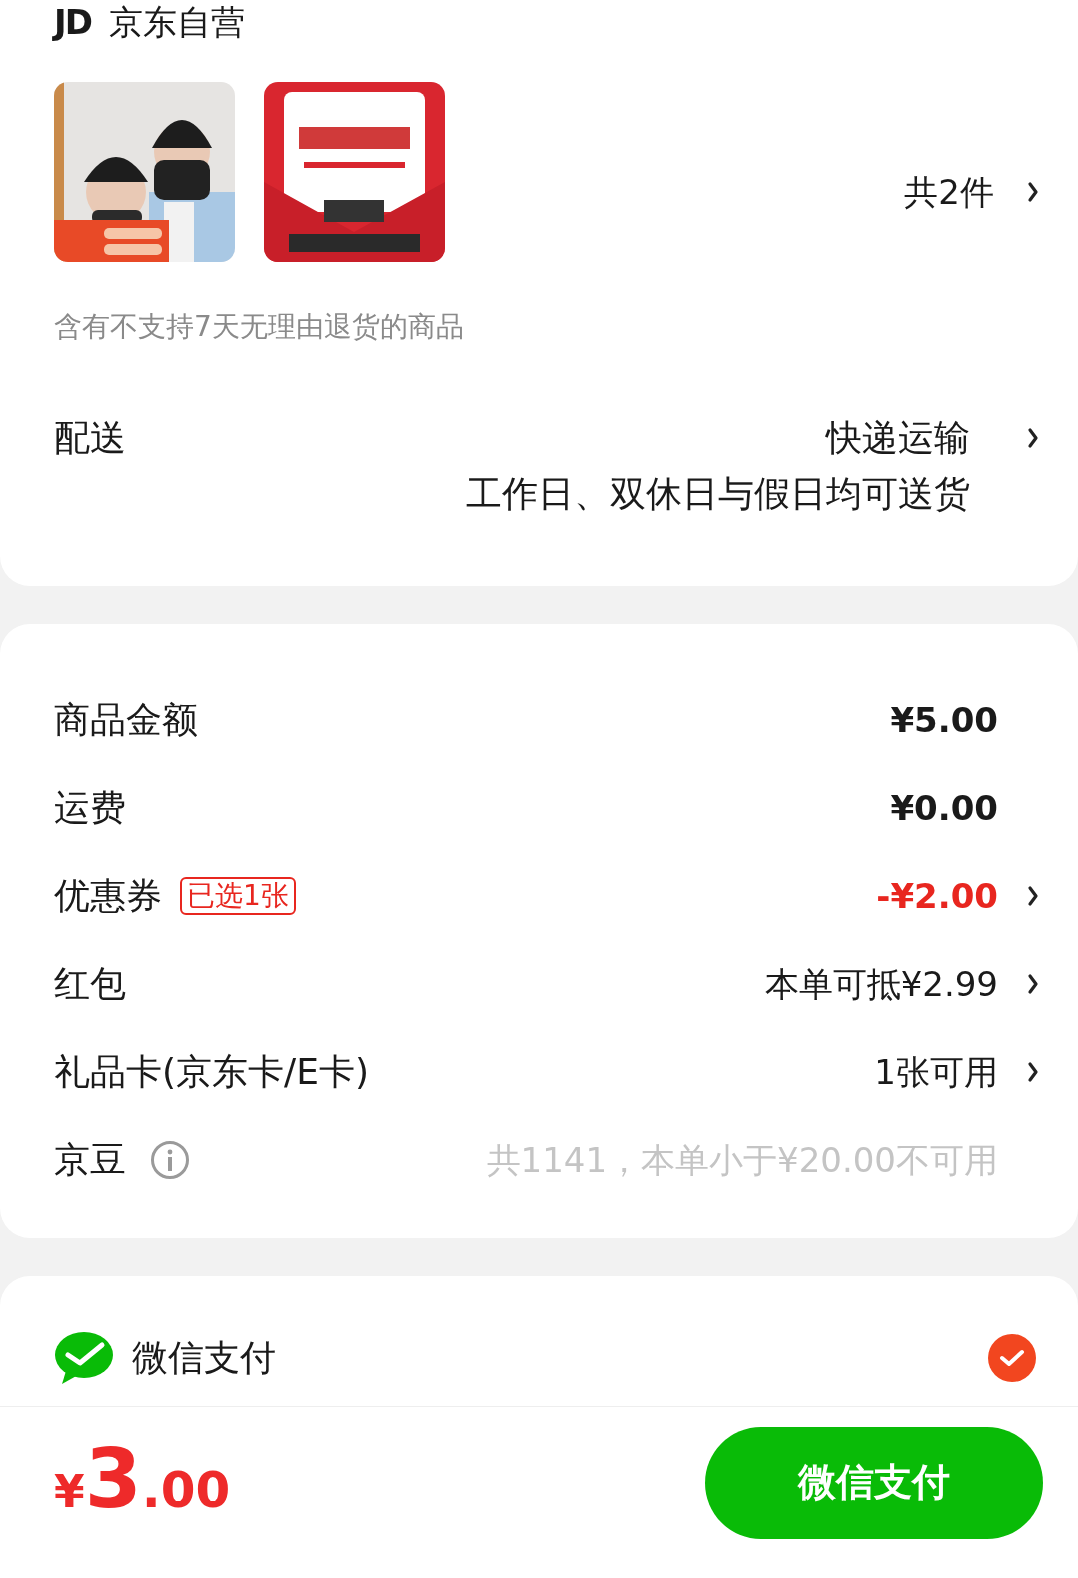  I want to click on info-icon, so click(170, 1160).